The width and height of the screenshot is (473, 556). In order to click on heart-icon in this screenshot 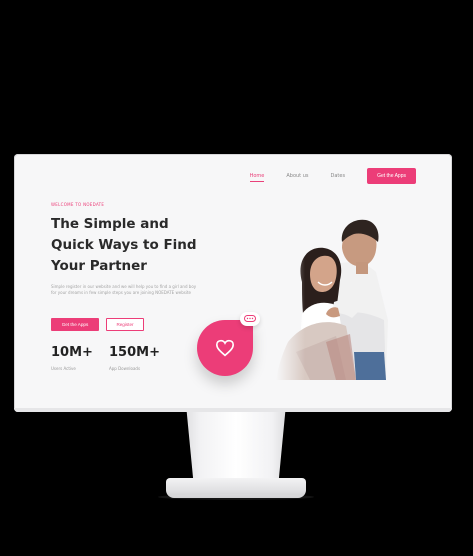, I will do `click(225, 348)`.